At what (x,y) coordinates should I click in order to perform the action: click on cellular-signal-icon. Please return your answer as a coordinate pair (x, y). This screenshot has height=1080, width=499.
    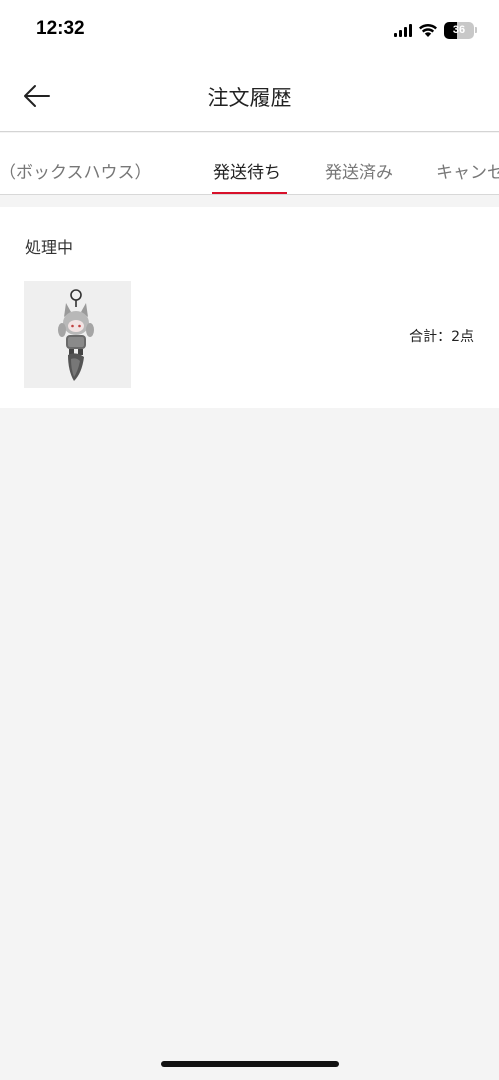
    Looking at the image, I should click on (403, 30).